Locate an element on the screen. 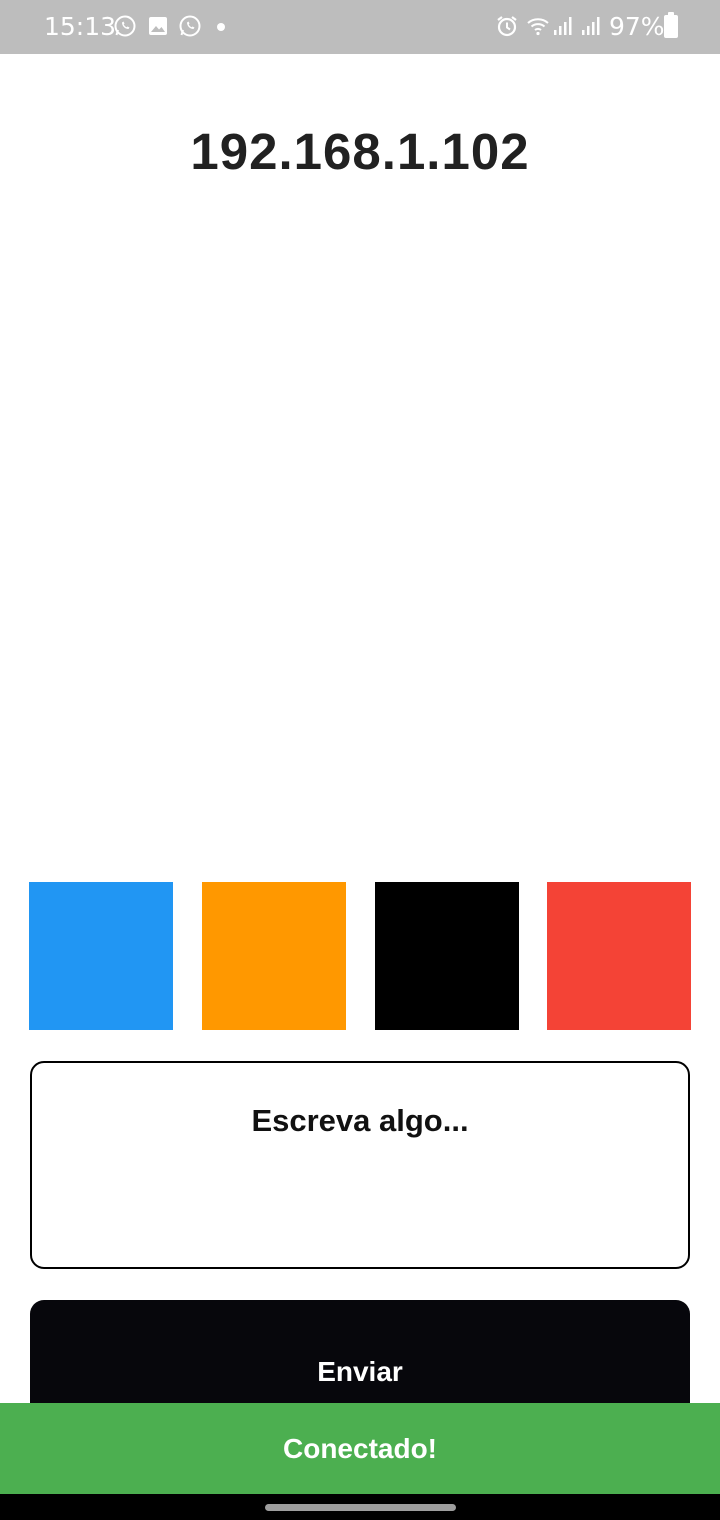 This screenshot has width=720, height=1520. home-handle is located at coordinates (360, 1507).